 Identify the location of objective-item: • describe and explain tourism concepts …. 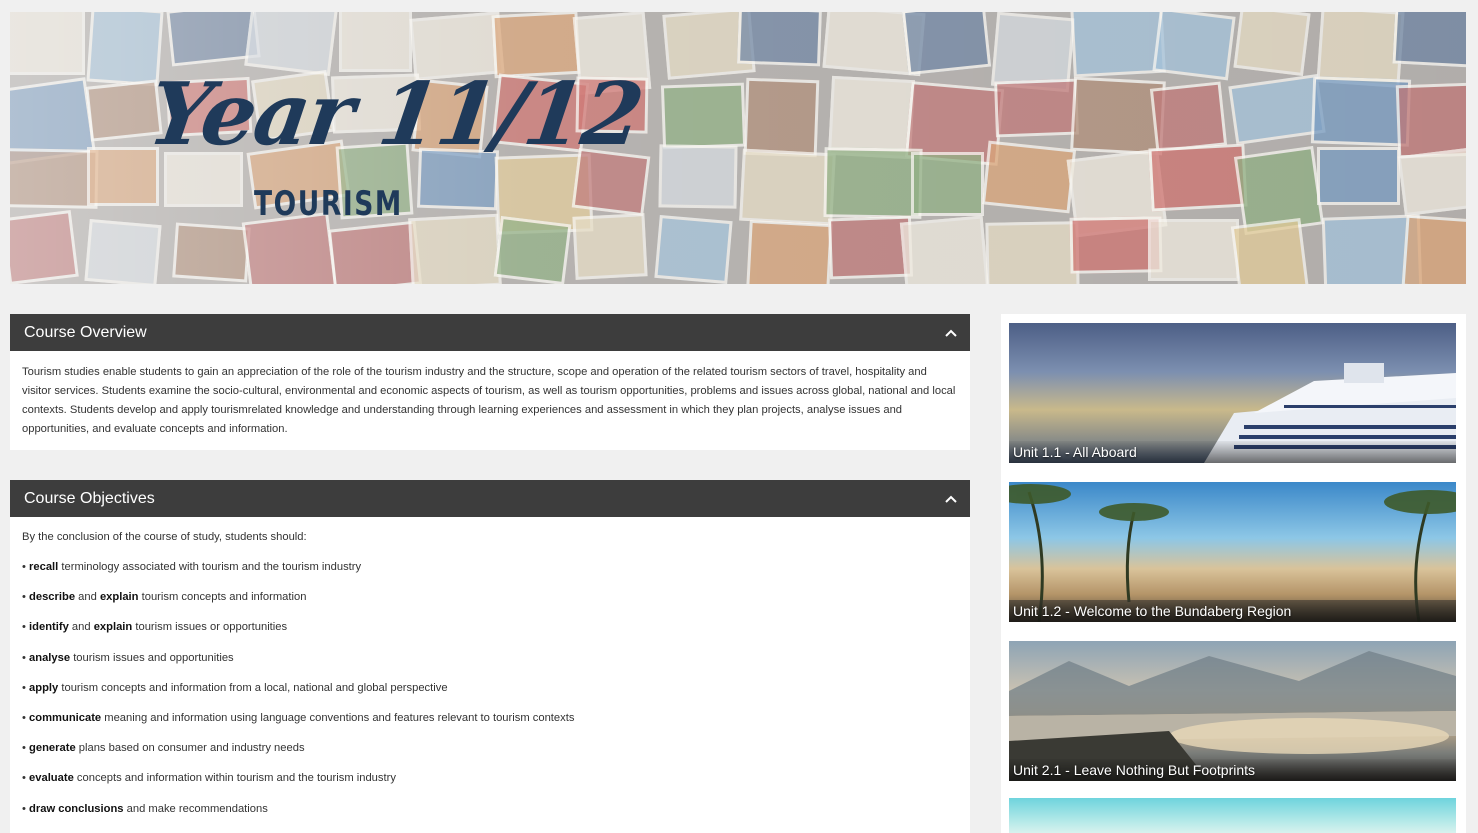
(164, 597).